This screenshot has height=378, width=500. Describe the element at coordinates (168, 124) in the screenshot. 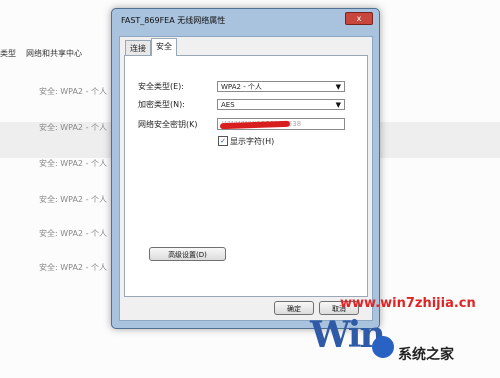

I see `security-key-label: 网络安全密钥(K)` at that location.